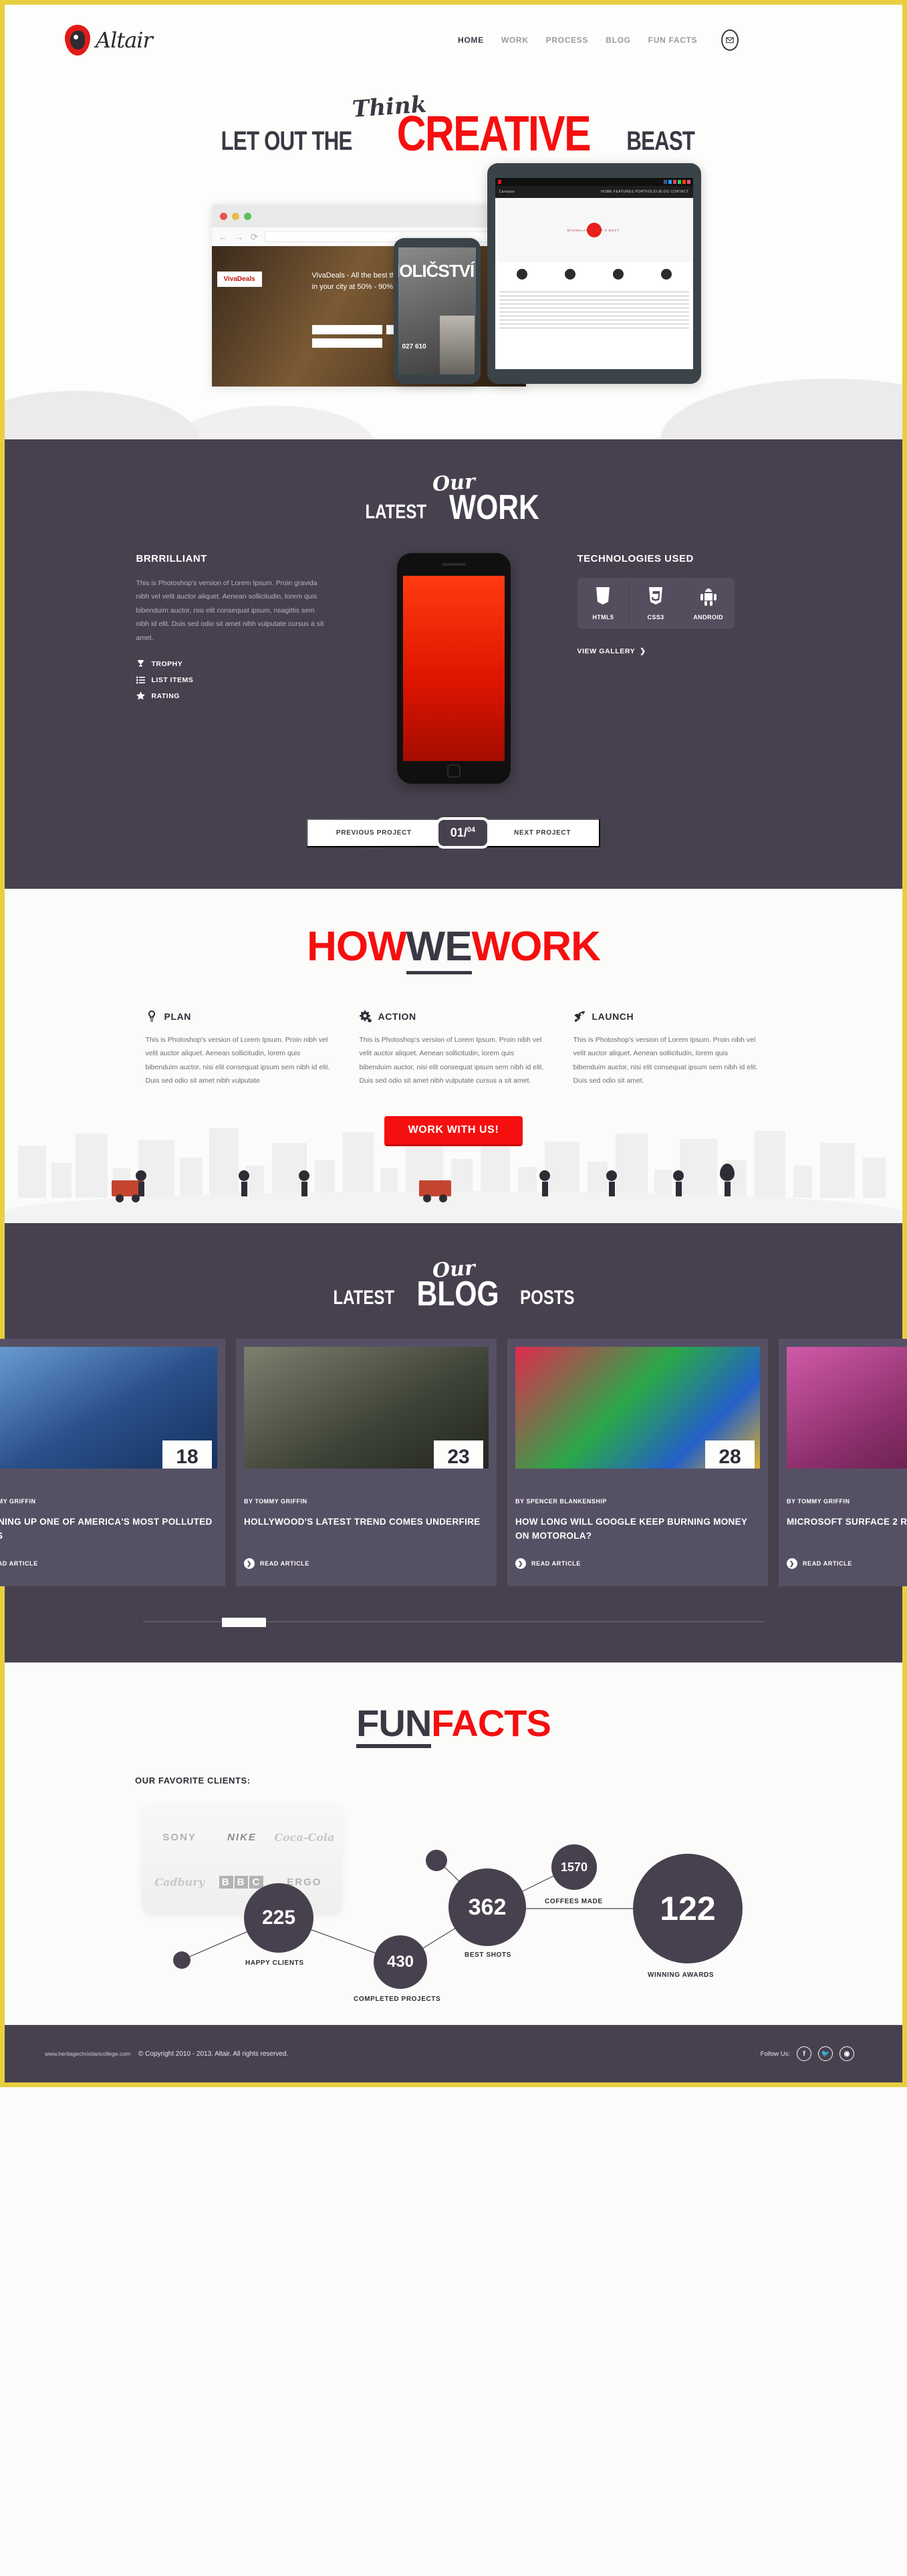 Image resolution: width=907 pixels, height=2576 pixels. Describe the element at coordinates (109, 40) in the screenshot. I see `logo: Altair` at that location.